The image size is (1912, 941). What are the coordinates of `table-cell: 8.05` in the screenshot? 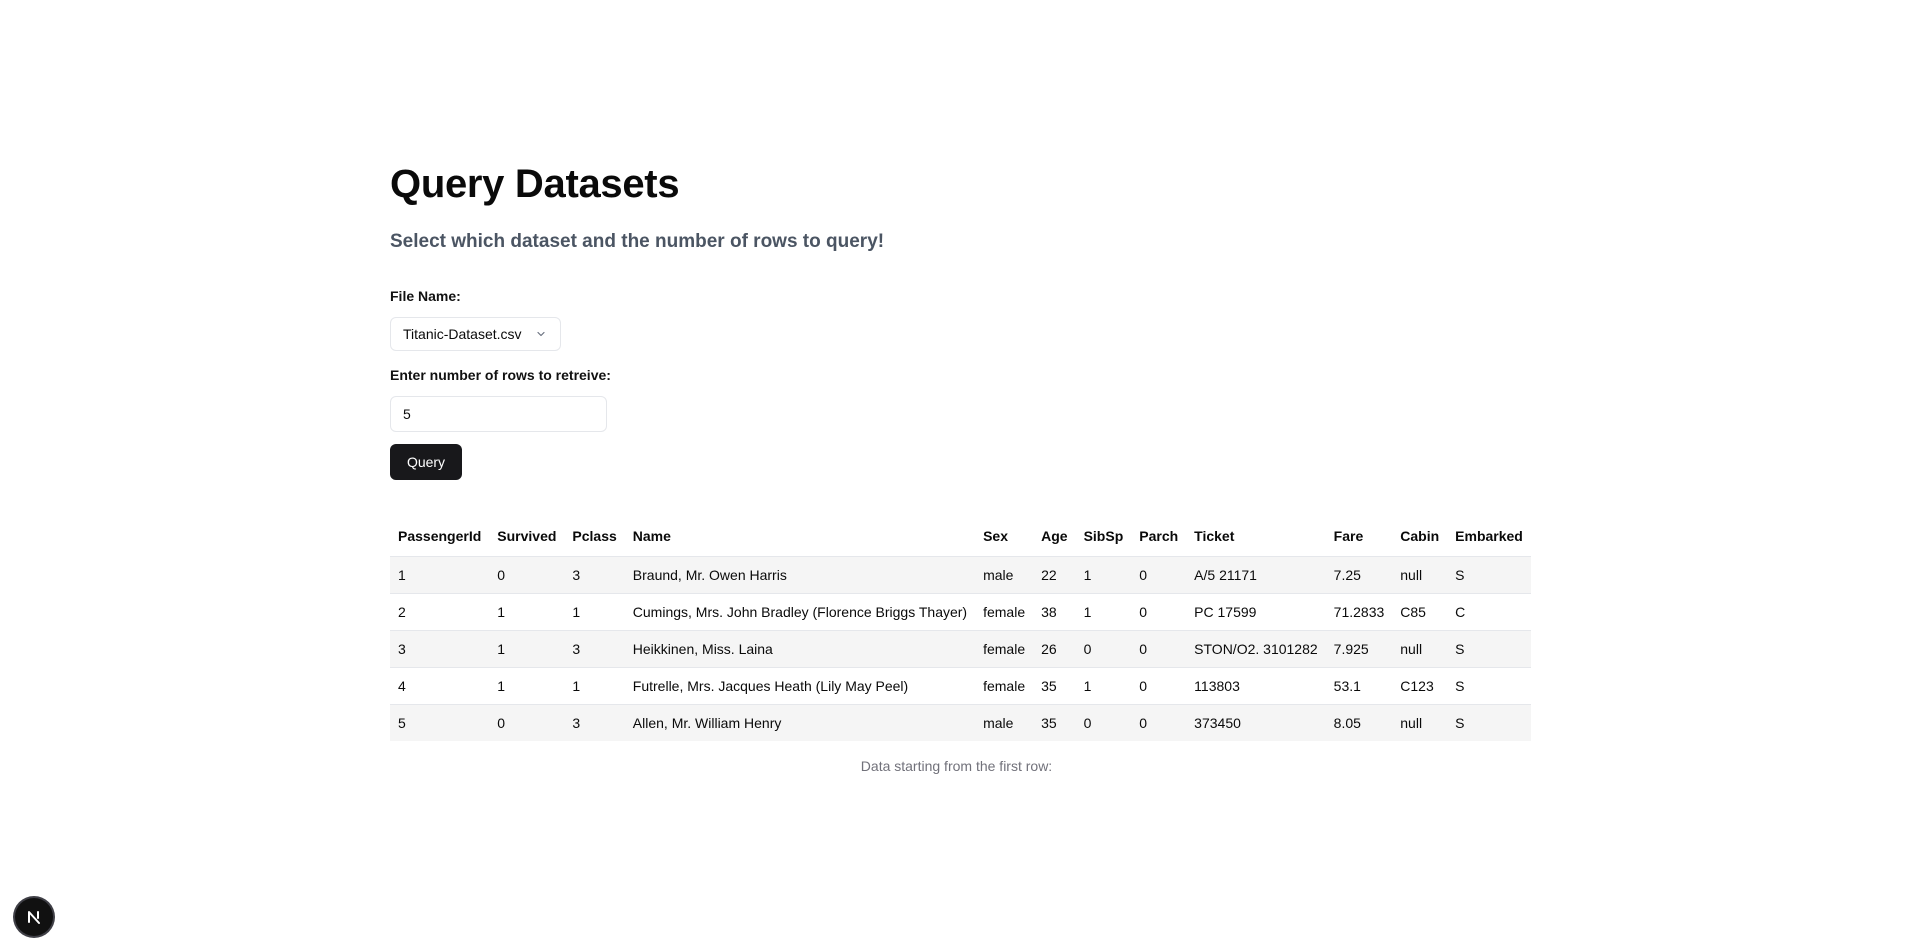 It's located at (1359, 722).